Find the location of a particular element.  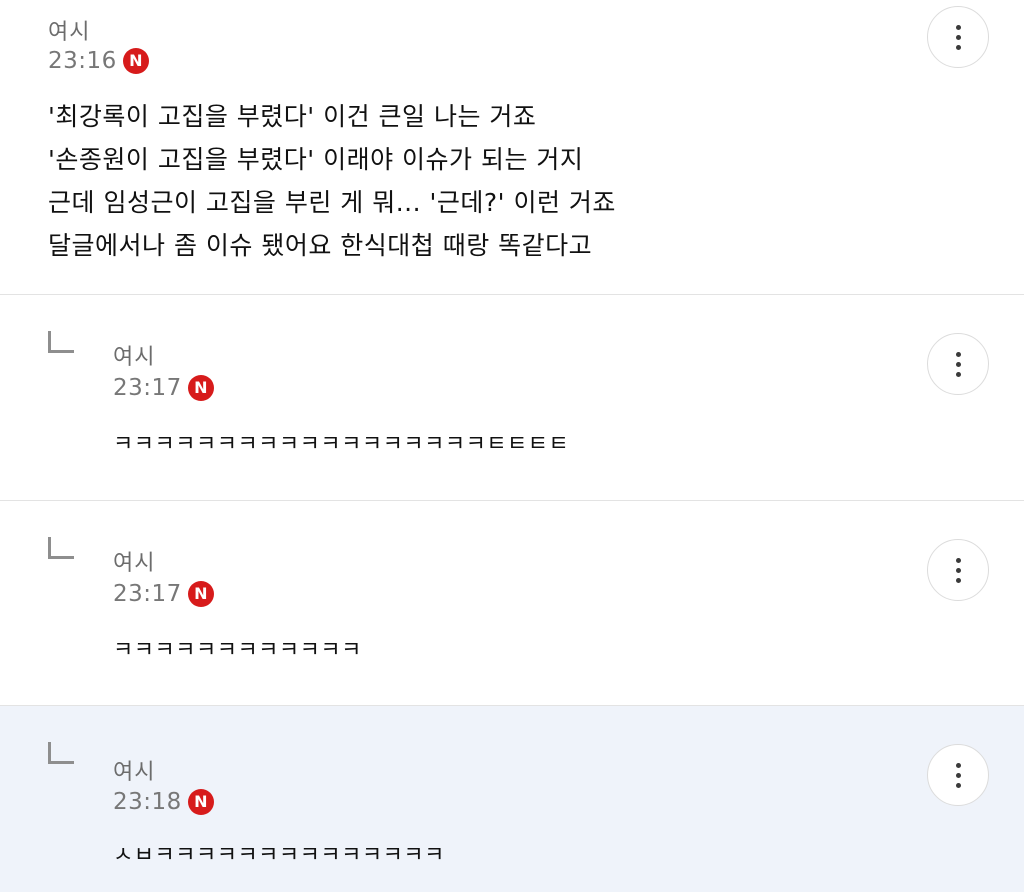

comment-meta: 23:16 N is located at coordinates (98, 61).